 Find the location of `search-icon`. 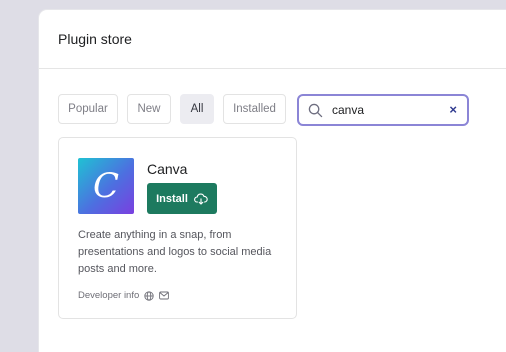

search-icon is located at coordinates (316, 110).